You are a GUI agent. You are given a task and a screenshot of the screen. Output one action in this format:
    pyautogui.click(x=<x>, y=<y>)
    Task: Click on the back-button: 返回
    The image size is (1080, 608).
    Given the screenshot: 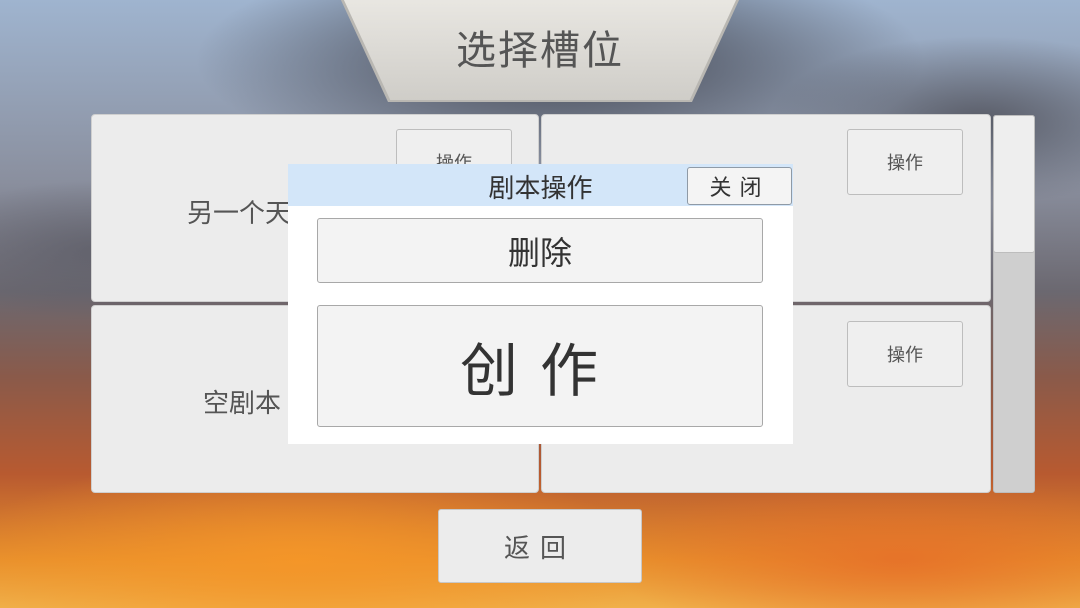 What is the action you would take?
    pyautogui.click(x=540, y=546)
    